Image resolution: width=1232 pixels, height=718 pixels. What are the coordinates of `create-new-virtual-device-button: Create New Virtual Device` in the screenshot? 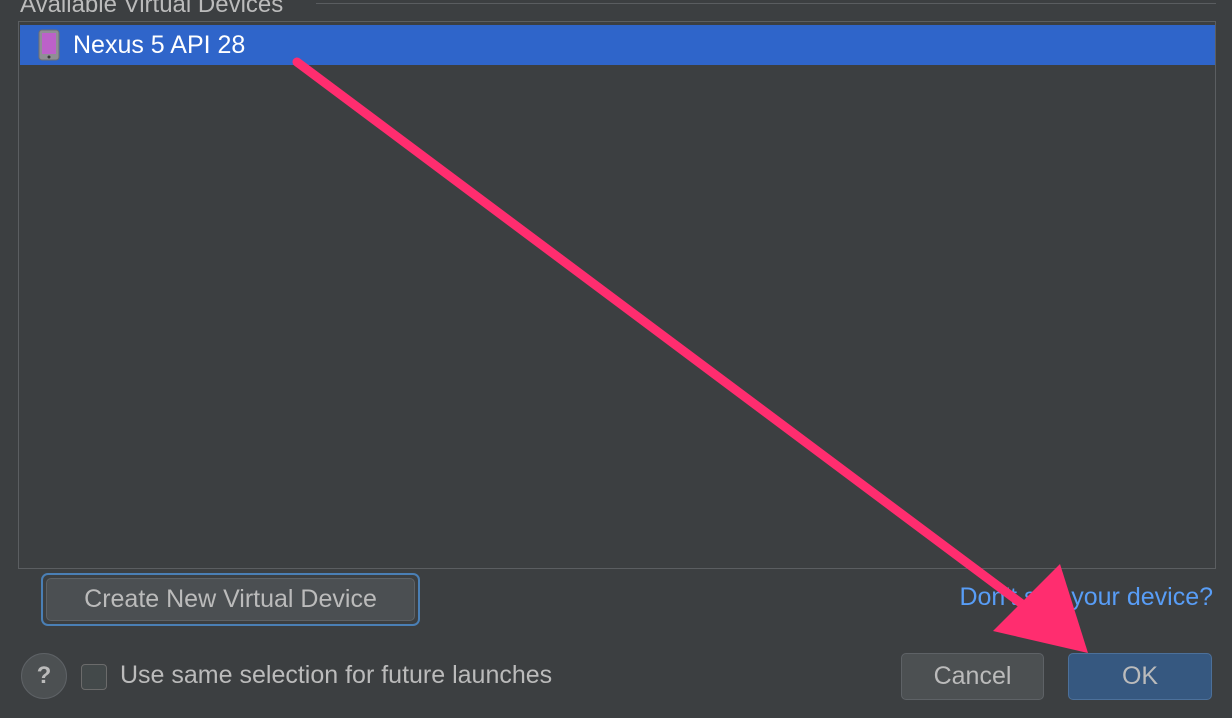 It's located at (230, 599).